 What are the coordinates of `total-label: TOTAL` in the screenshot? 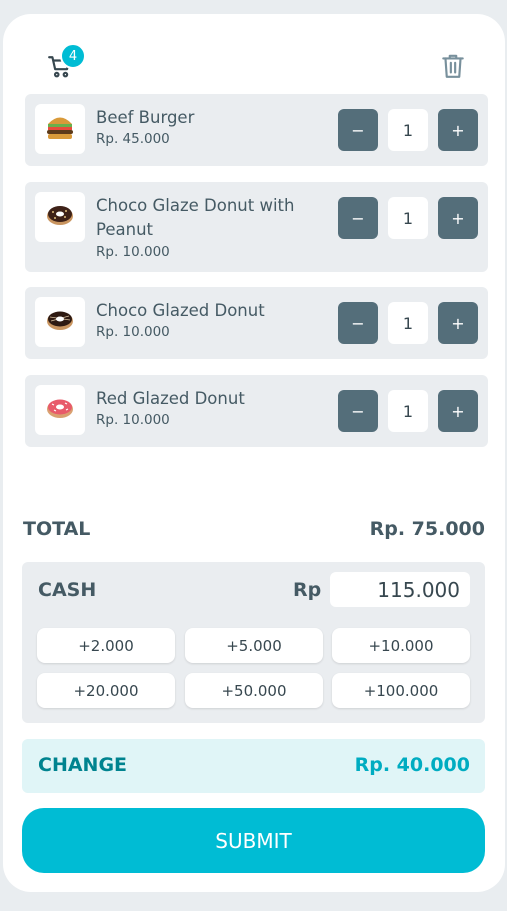 It's located at (57, 529).